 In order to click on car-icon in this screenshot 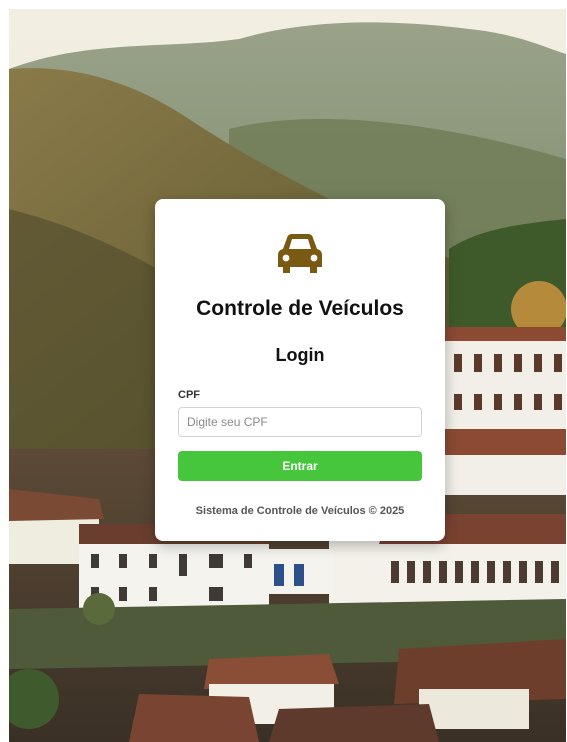, I will do `click(300, 253)`.